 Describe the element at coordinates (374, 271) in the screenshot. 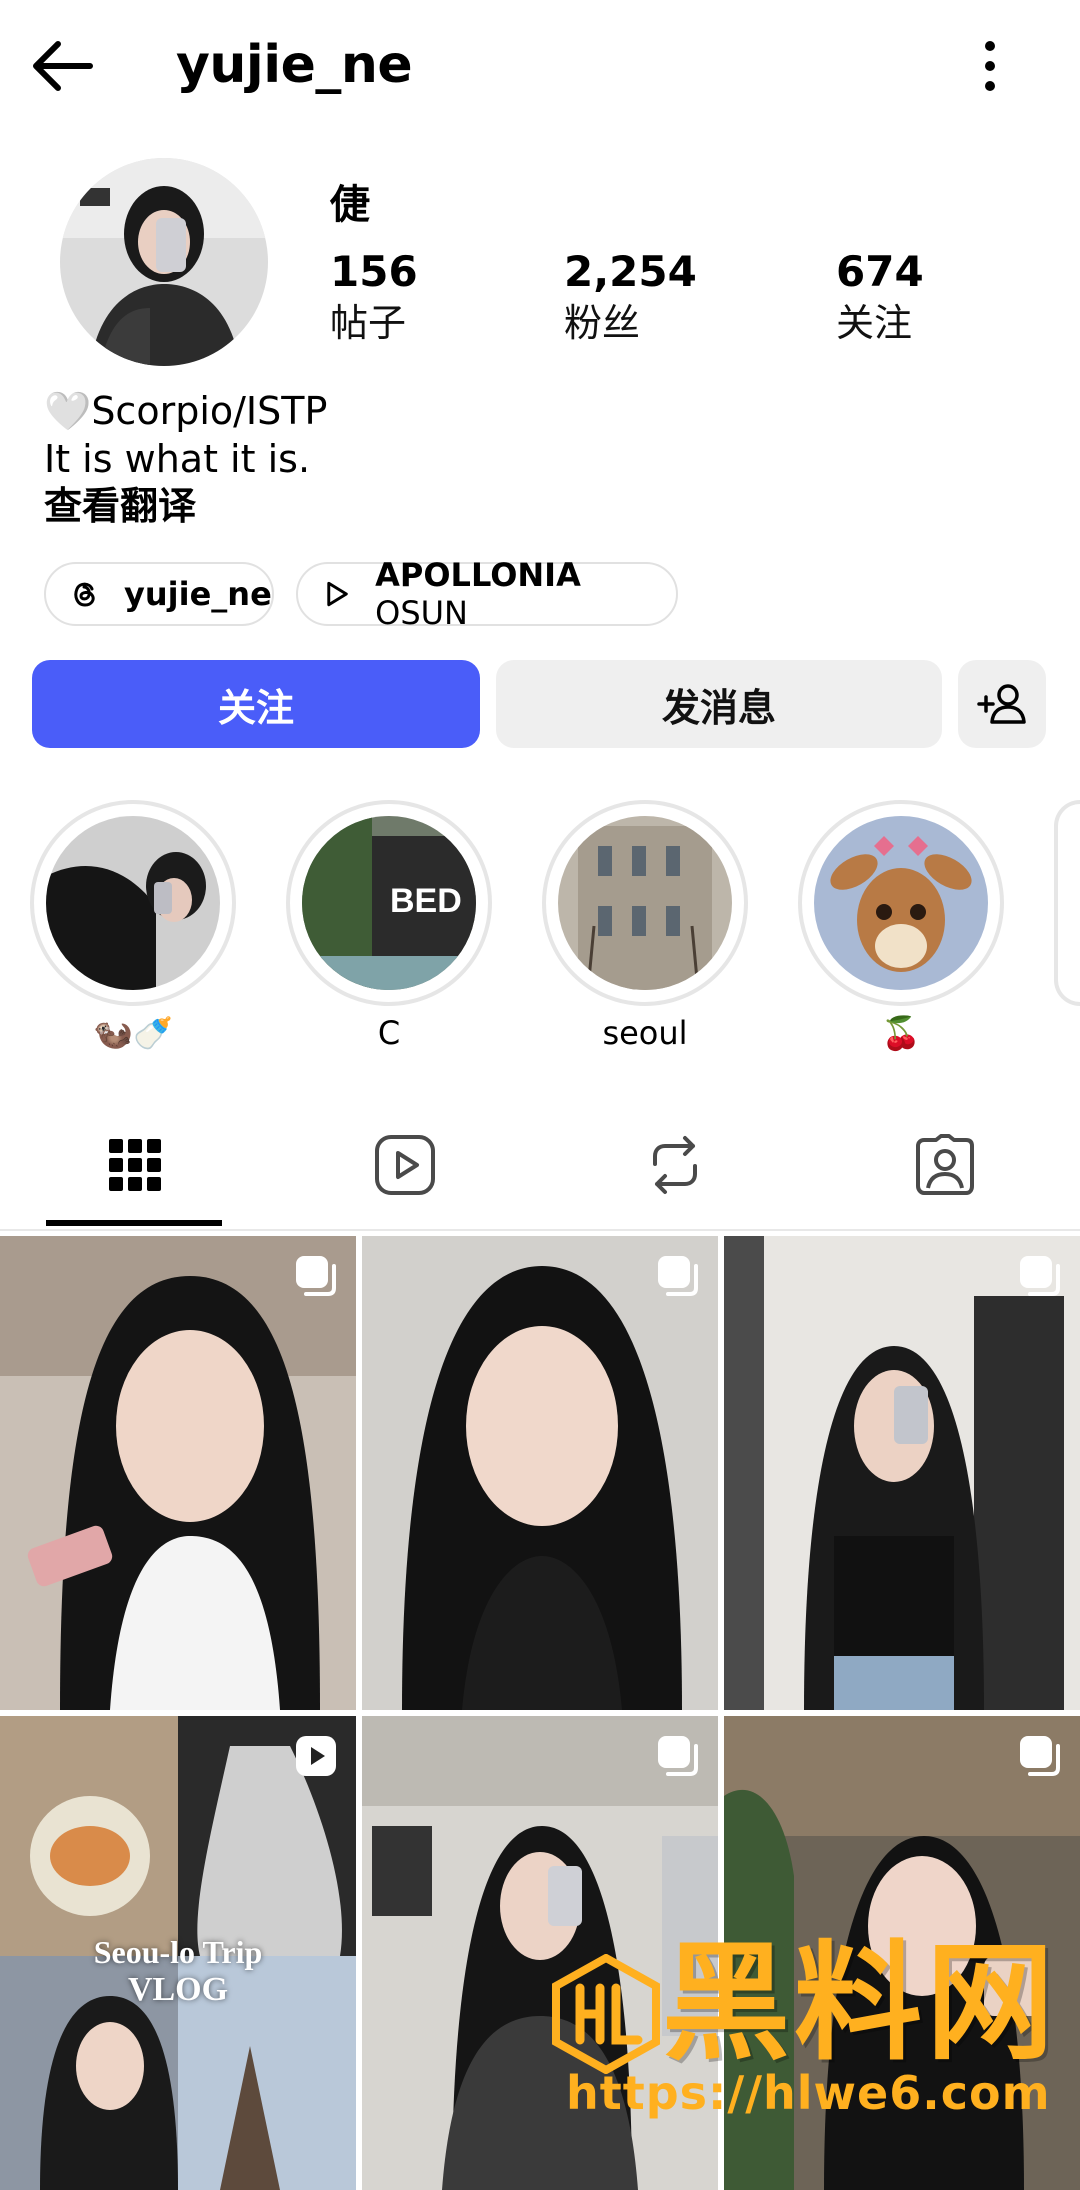

I see `posts-count: 156` at that location.